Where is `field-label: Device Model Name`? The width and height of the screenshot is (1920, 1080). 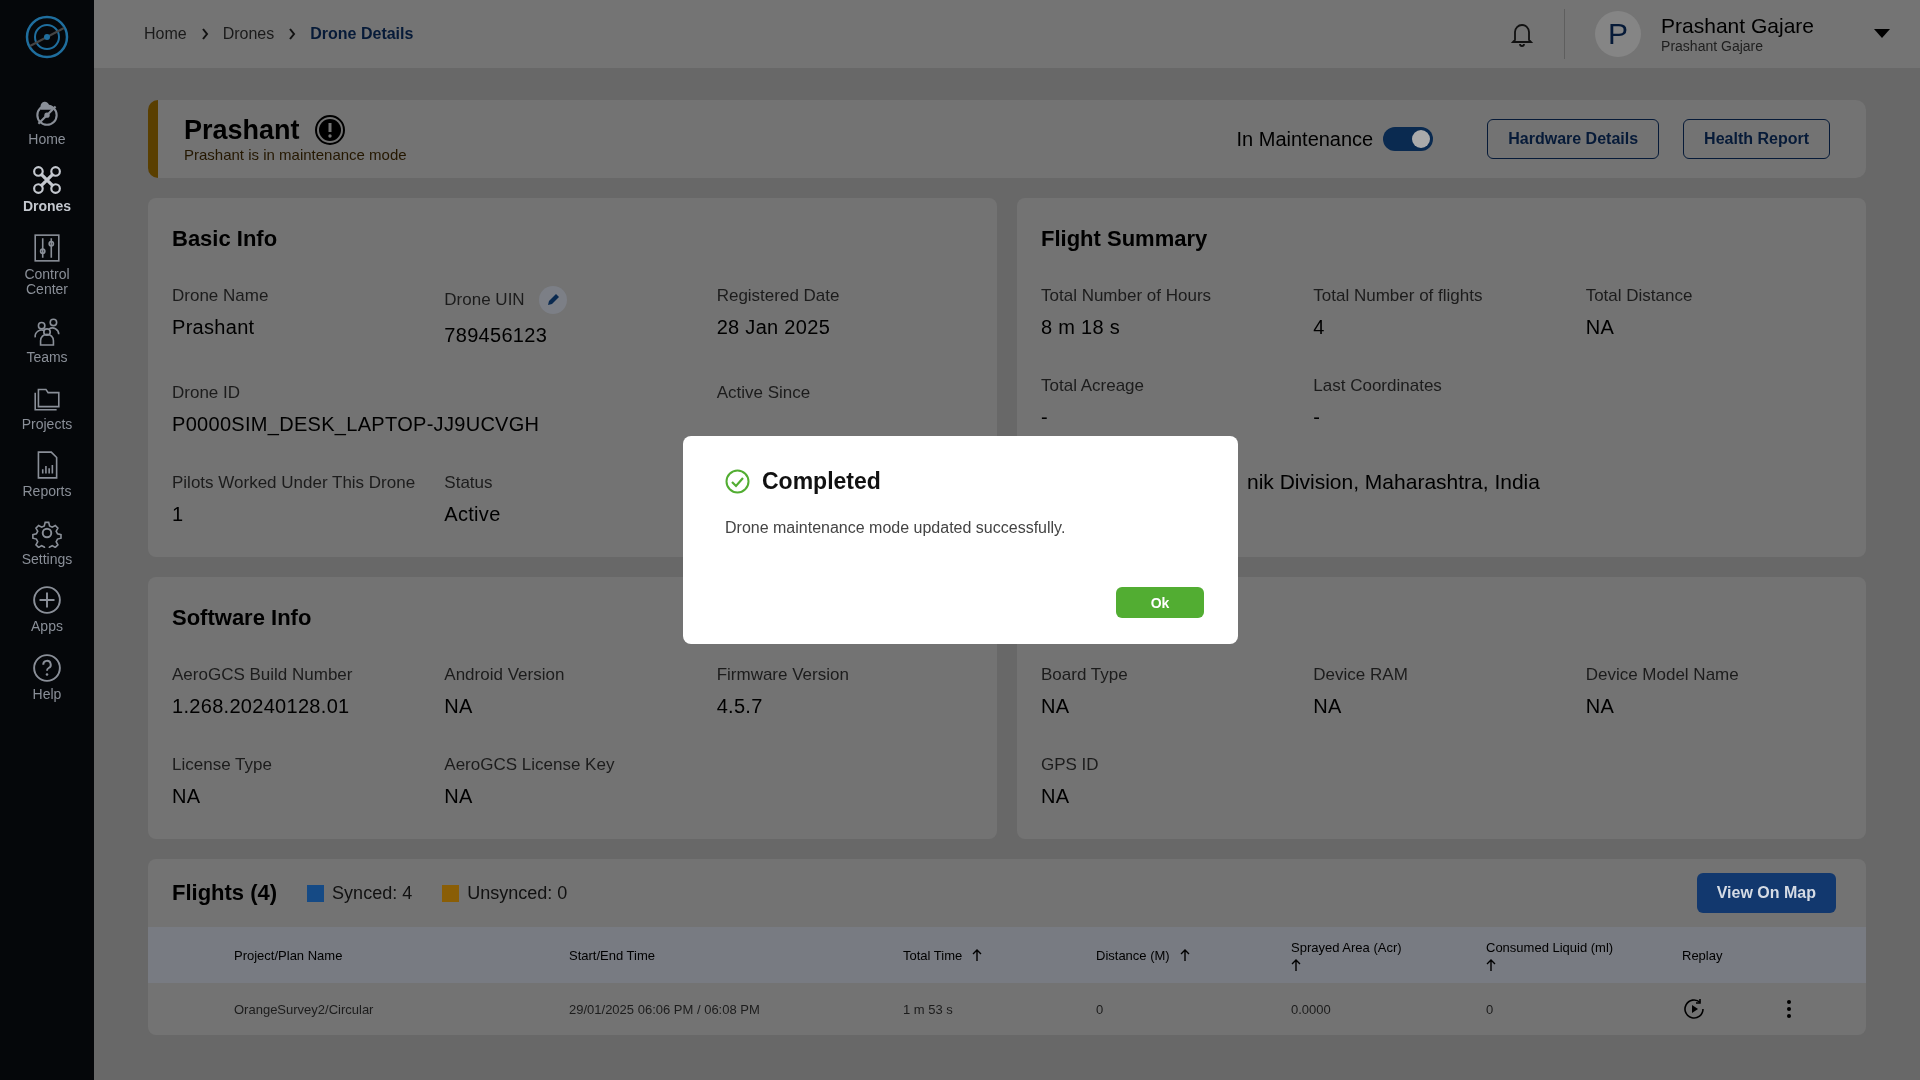 field-label: Device Model Name is located at coordinates (1662, 675).